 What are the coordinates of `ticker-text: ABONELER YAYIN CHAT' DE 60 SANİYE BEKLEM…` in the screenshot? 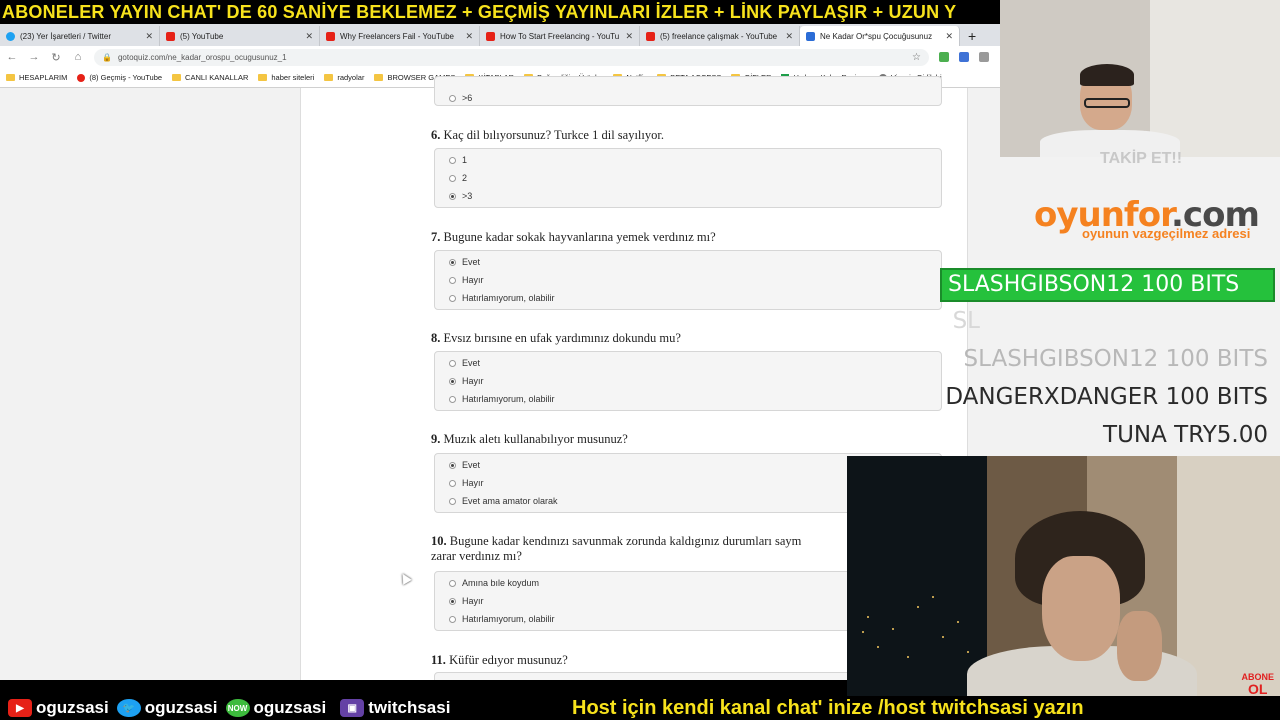 It's located at (479, 12).